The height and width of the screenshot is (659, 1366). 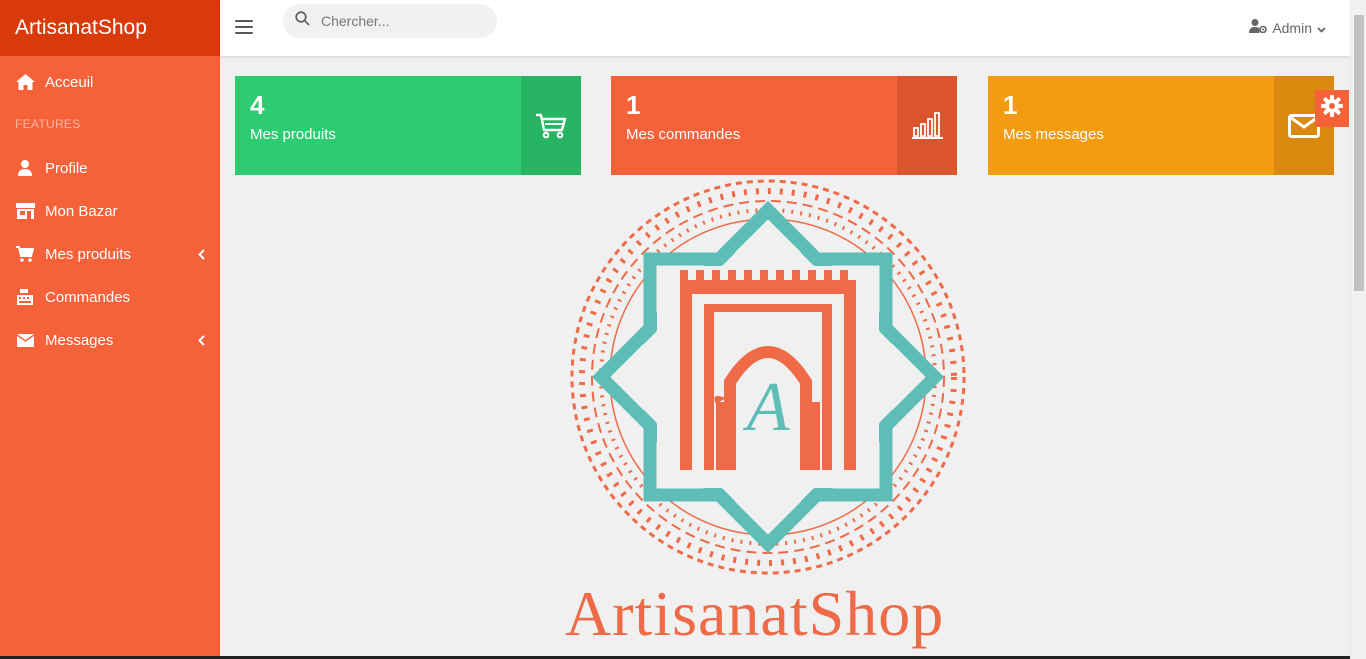 I want to click on card-count: 4, so click(x=257, y=105).